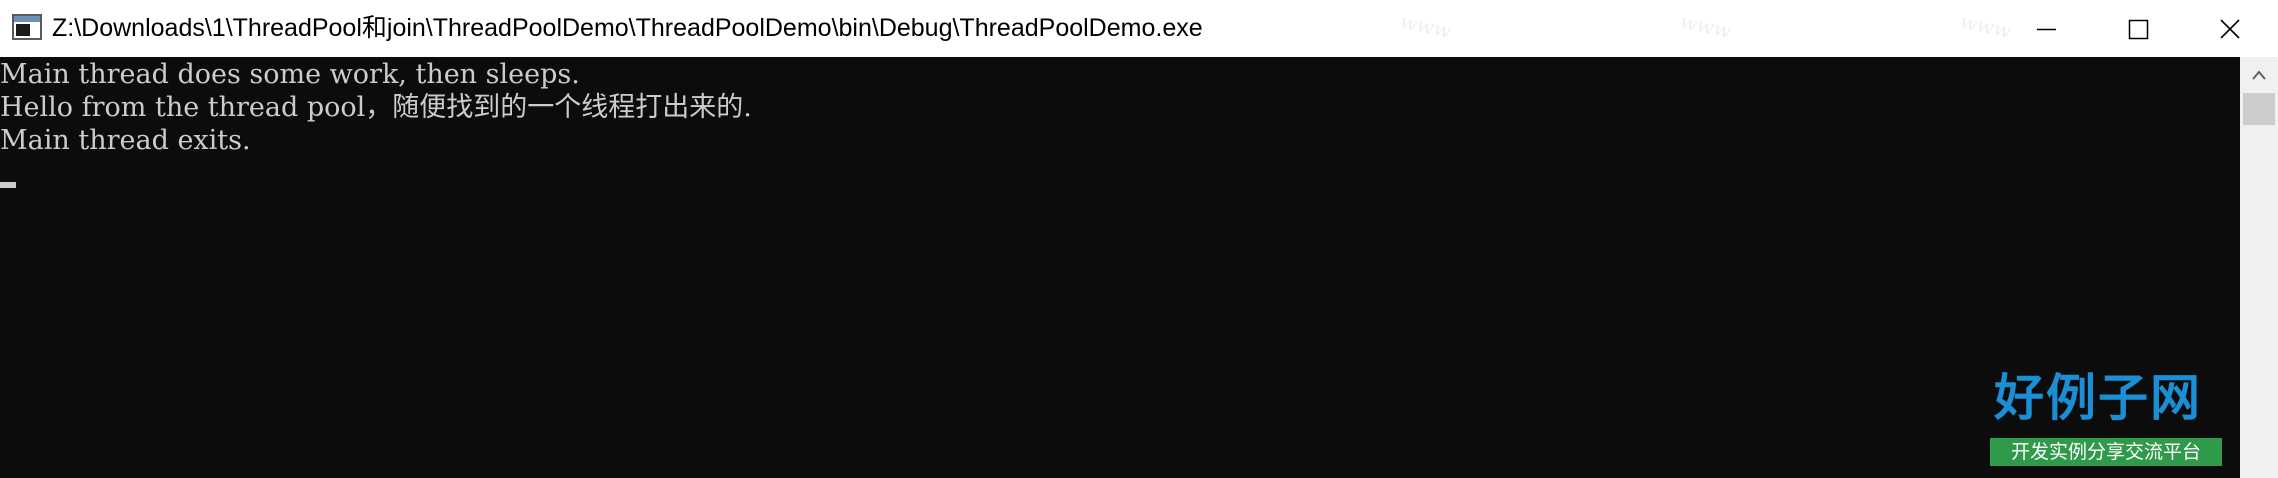  What do you see at coordinates (27, 27) in the screenshot?
I see `console-app-icon` at bounding box center [27, 27].